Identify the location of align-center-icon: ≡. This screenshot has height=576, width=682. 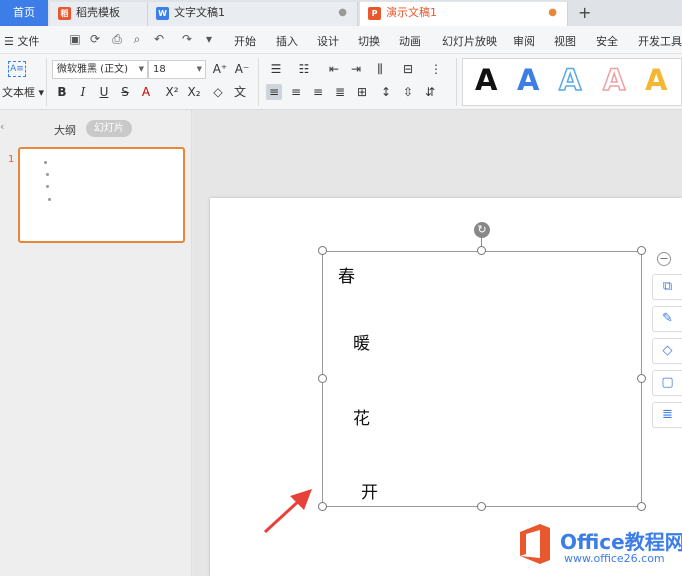
(296, 92).